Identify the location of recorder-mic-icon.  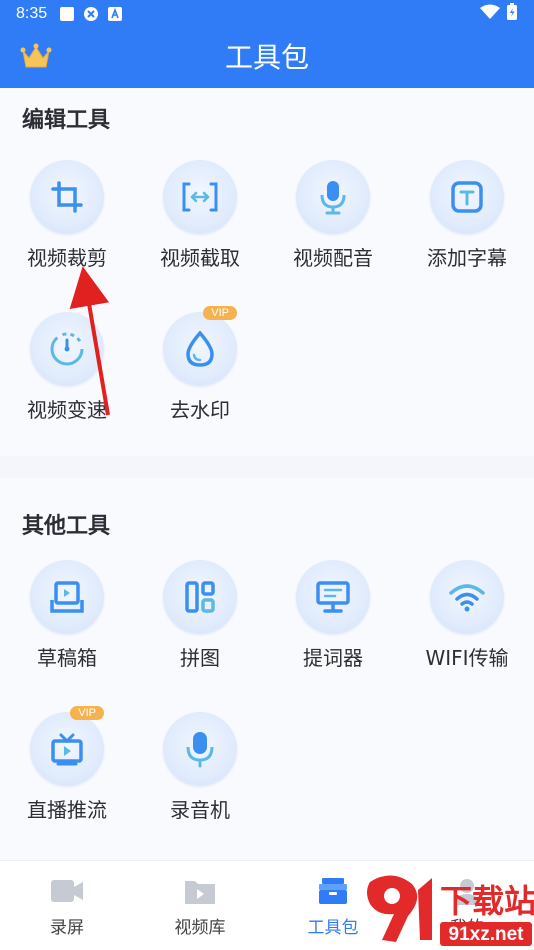
(200, 750).